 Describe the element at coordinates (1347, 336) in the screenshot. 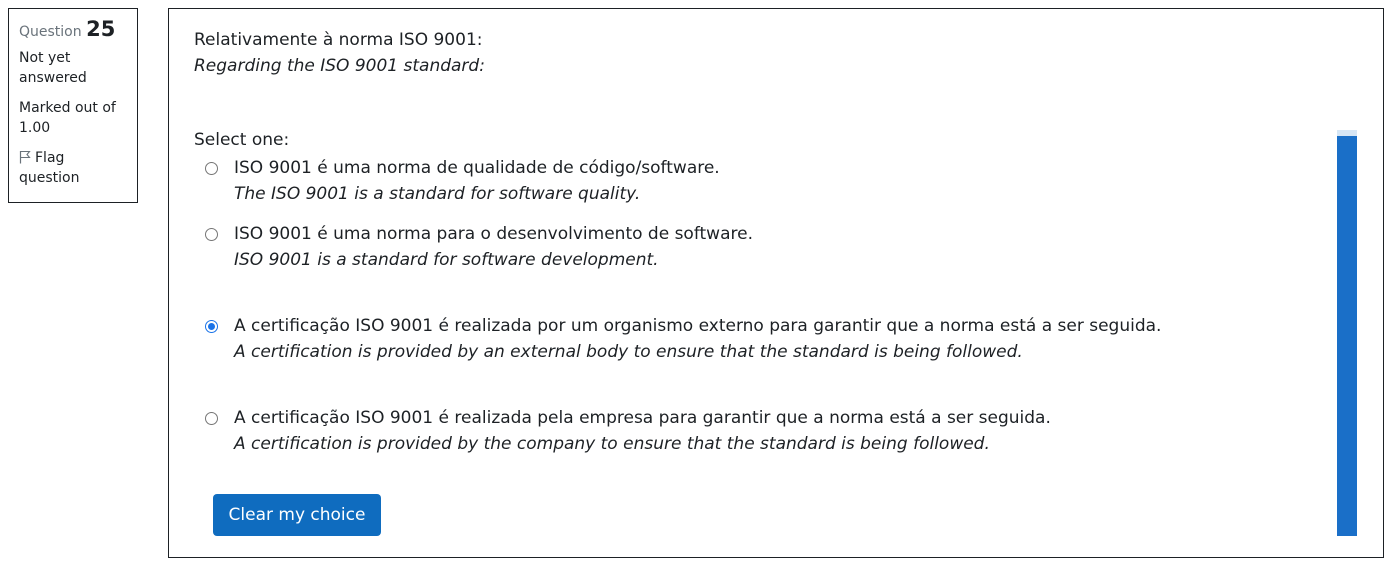

I see `scrollbar-thumb` at that location.